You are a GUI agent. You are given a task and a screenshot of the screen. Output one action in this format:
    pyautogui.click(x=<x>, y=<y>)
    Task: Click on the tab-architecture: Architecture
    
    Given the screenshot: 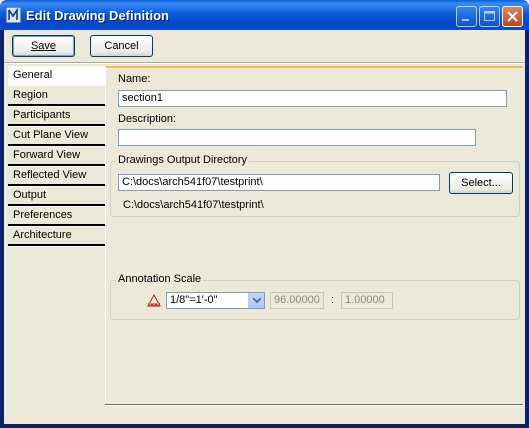 What is the action you would take?
    pyautogui.click(x=56, y=236)
    